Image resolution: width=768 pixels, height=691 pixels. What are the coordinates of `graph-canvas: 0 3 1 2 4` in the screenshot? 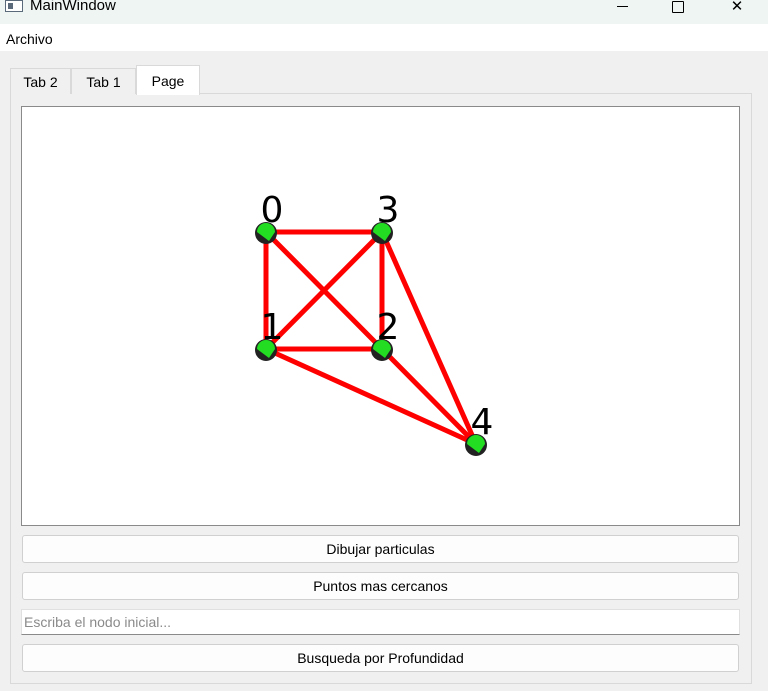 It's located at (374, 323).